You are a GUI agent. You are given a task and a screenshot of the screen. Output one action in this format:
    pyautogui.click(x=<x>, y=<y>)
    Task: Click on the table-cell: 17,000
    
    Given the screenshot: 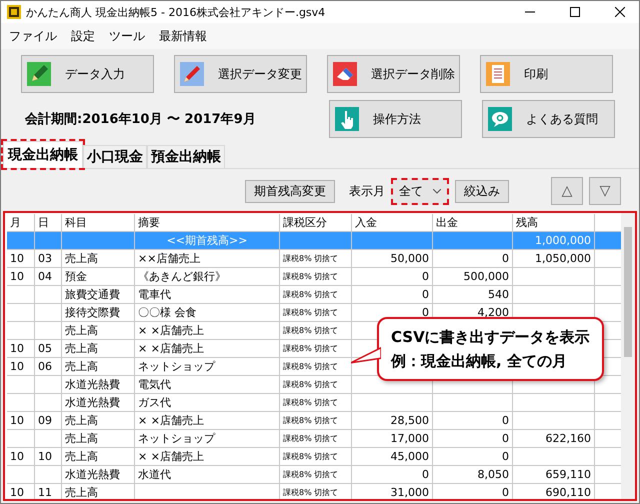 What is the action you would take?
    pyautogui.click(x=392, y=438)
    